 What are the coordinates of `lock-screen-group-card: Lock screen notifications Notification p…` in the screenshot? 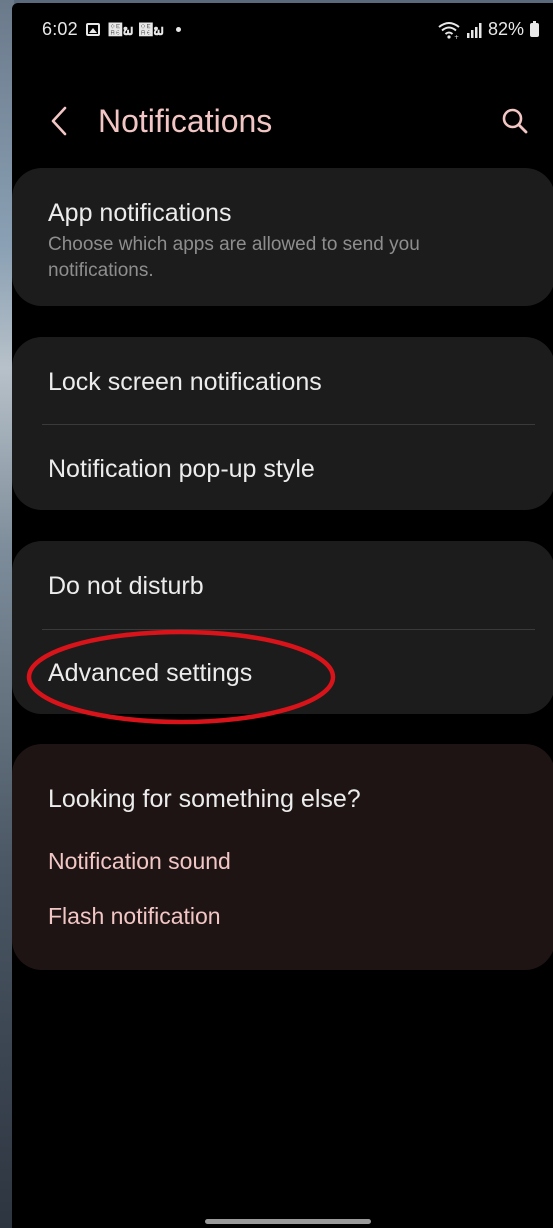 It's located at (282, 423).